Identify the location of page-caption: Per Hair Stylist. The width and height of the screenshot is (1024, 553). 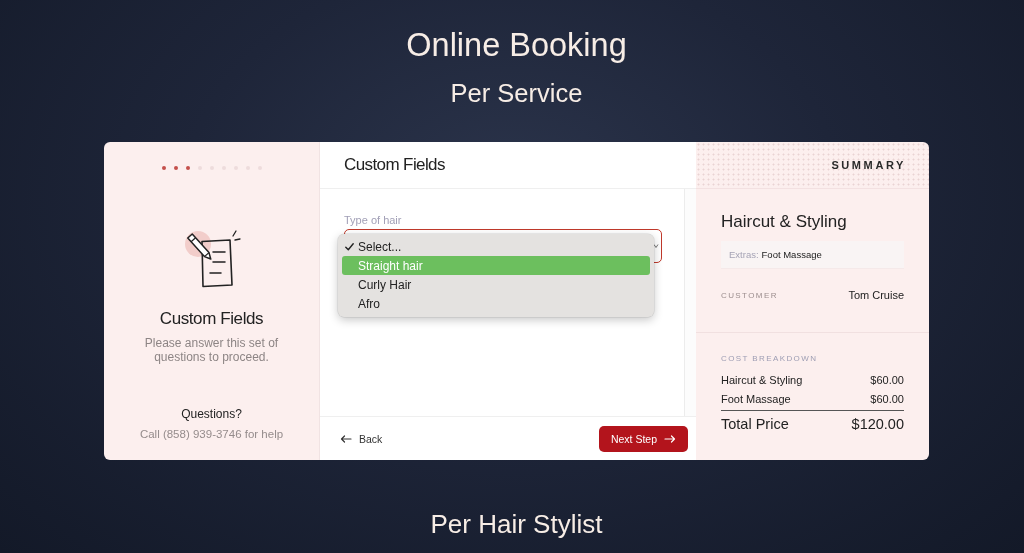
(516, 524).